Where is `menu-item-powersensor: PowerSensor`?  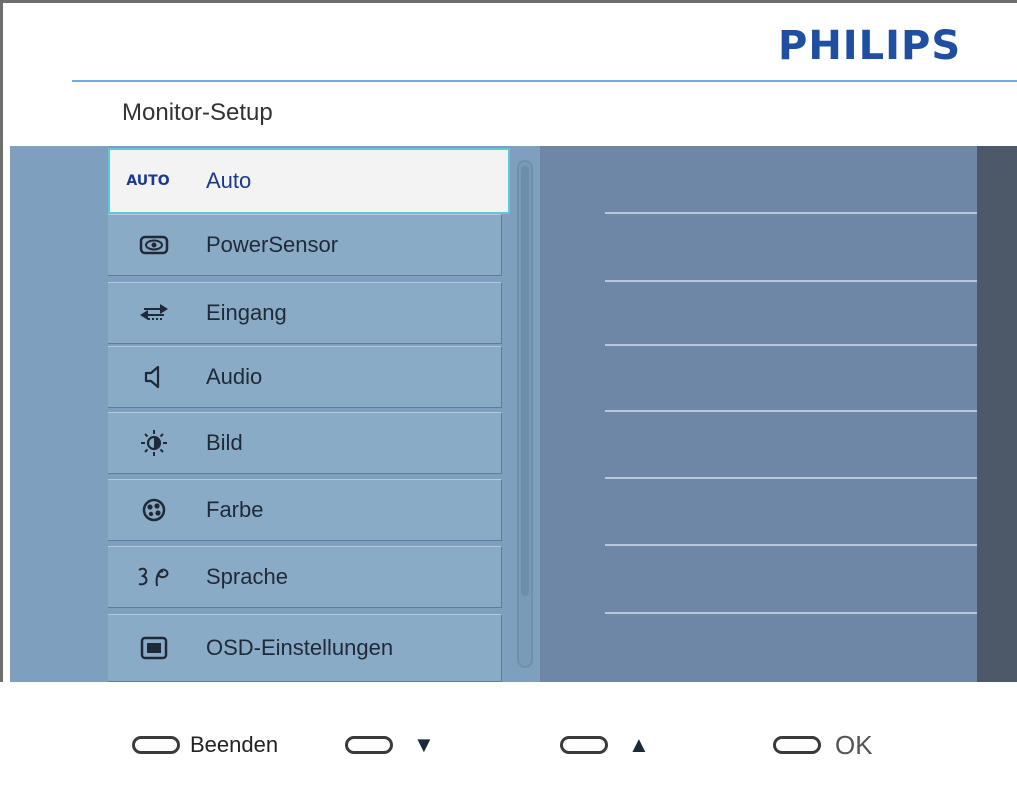 menu-item-powersensor: PowerSensor is located at coordinates (305, 245).